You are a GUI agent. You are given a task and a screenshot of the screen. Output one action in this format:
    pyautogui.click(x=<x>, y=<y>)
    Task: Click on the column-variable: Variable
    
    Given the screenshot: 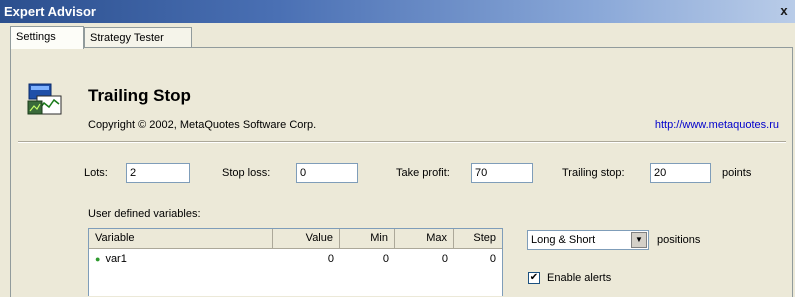 What is the action you would take?
    pyautogui.click(x=181, y=238)
    